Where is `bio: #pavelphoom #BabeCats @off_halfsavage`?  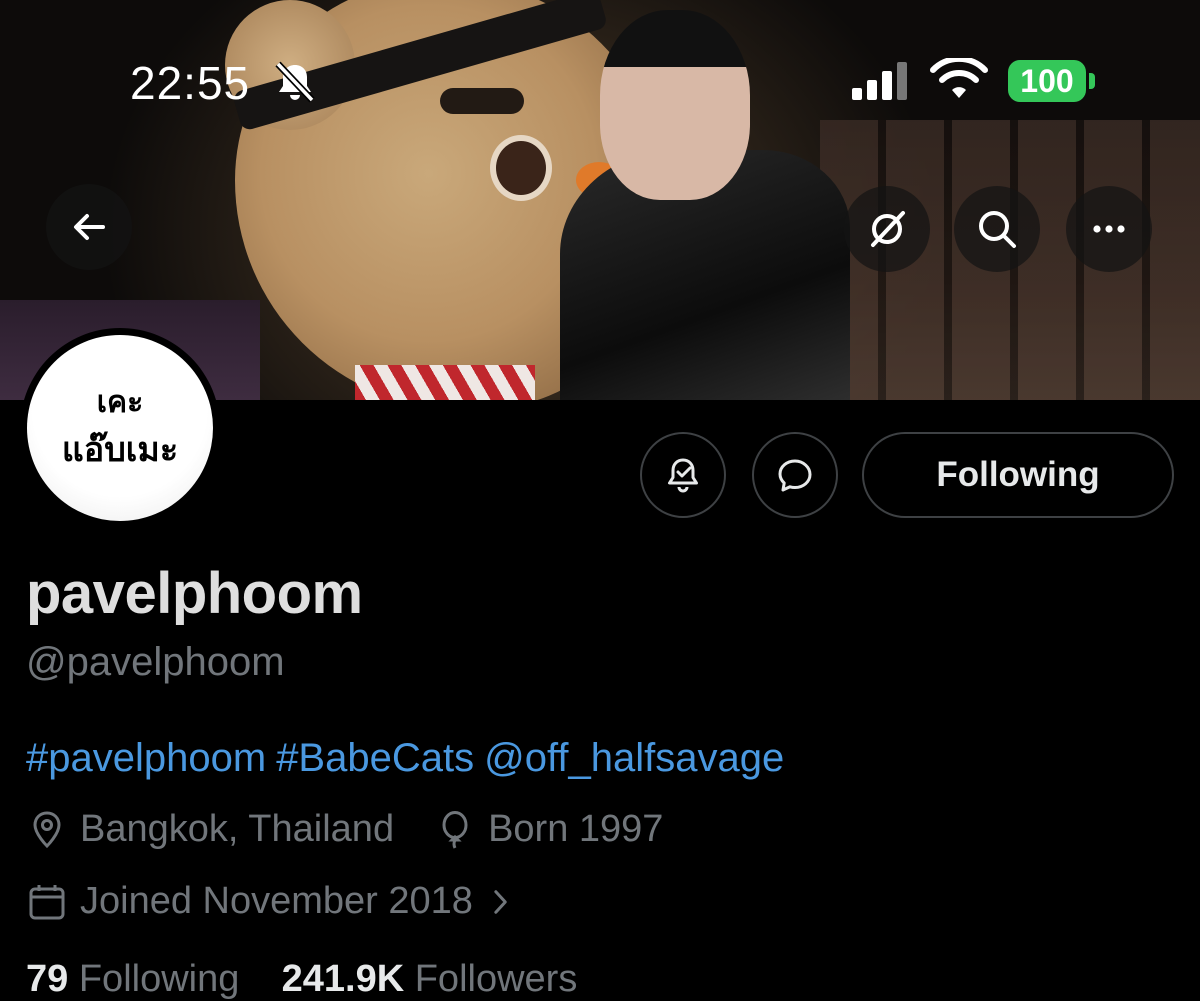 bio: #pavelphoom #BabeCats @off_halfsavage is located at coordinates (410, 758).